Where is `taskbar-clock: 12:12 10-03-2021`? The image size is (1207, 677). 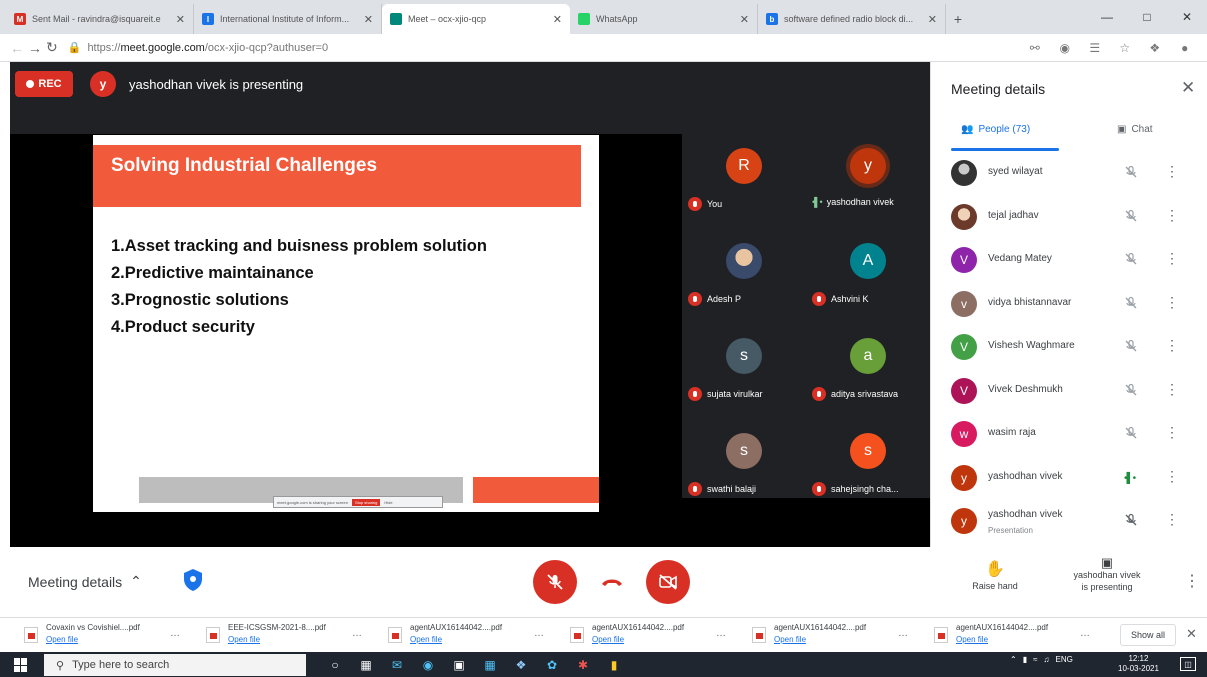 taskbar-clock: 12:12 10-03-2021 is located at coordinates (1138, 664).